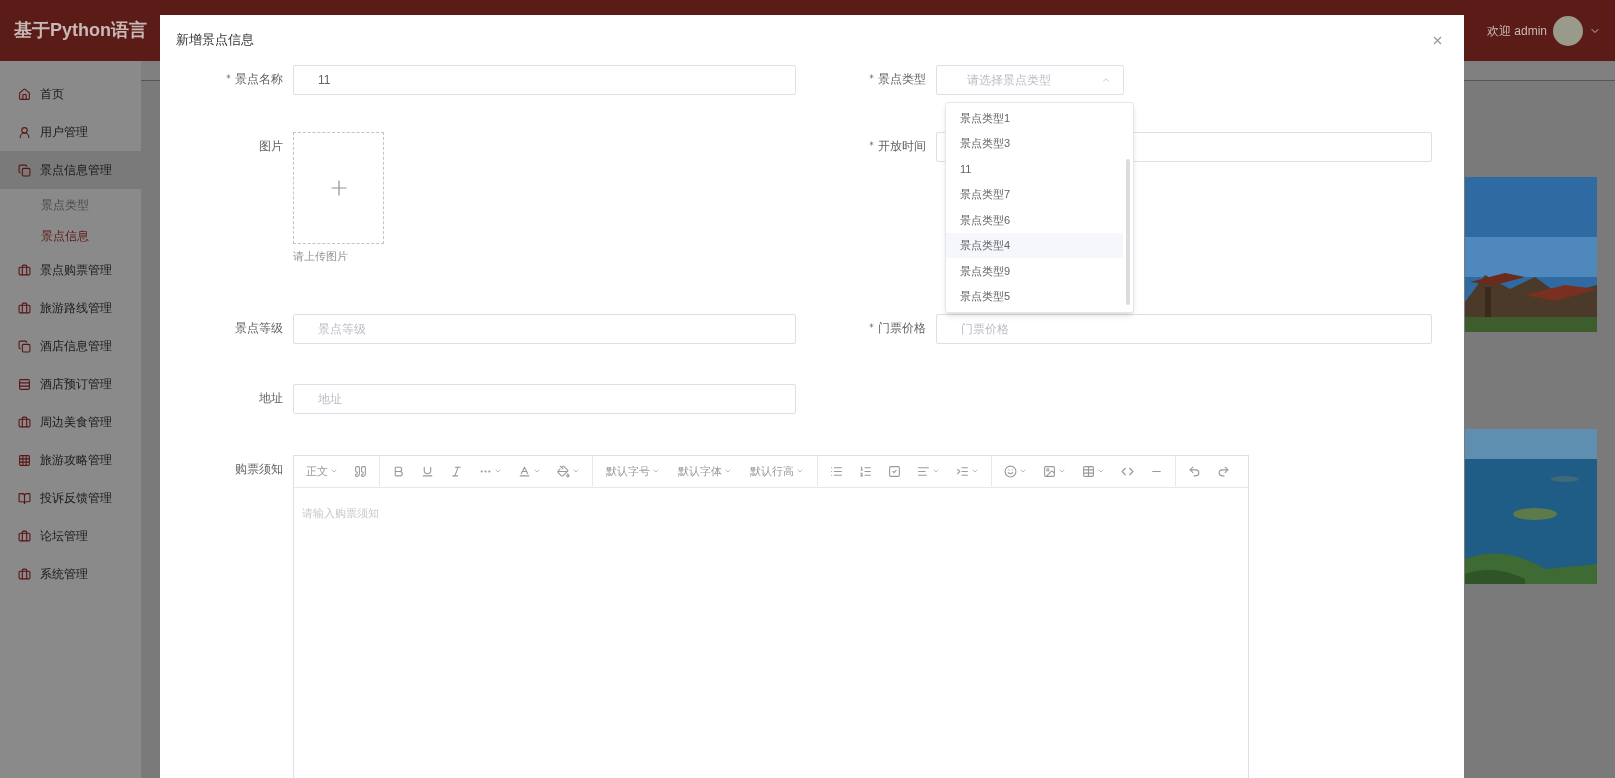 The width and height of the screenshot is (1615, 778). I want to click on dialog-title: 新增景点信息, so click(215, 40).